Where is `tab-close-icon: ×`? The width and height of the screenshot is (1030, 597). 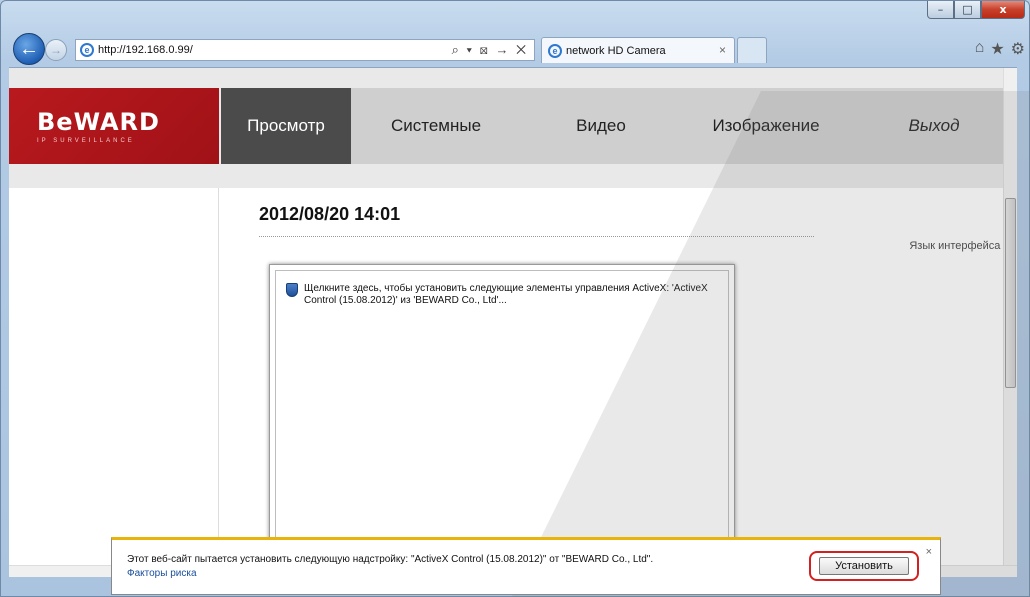 tab-close-icon: × is located at coordinates (722, 50).